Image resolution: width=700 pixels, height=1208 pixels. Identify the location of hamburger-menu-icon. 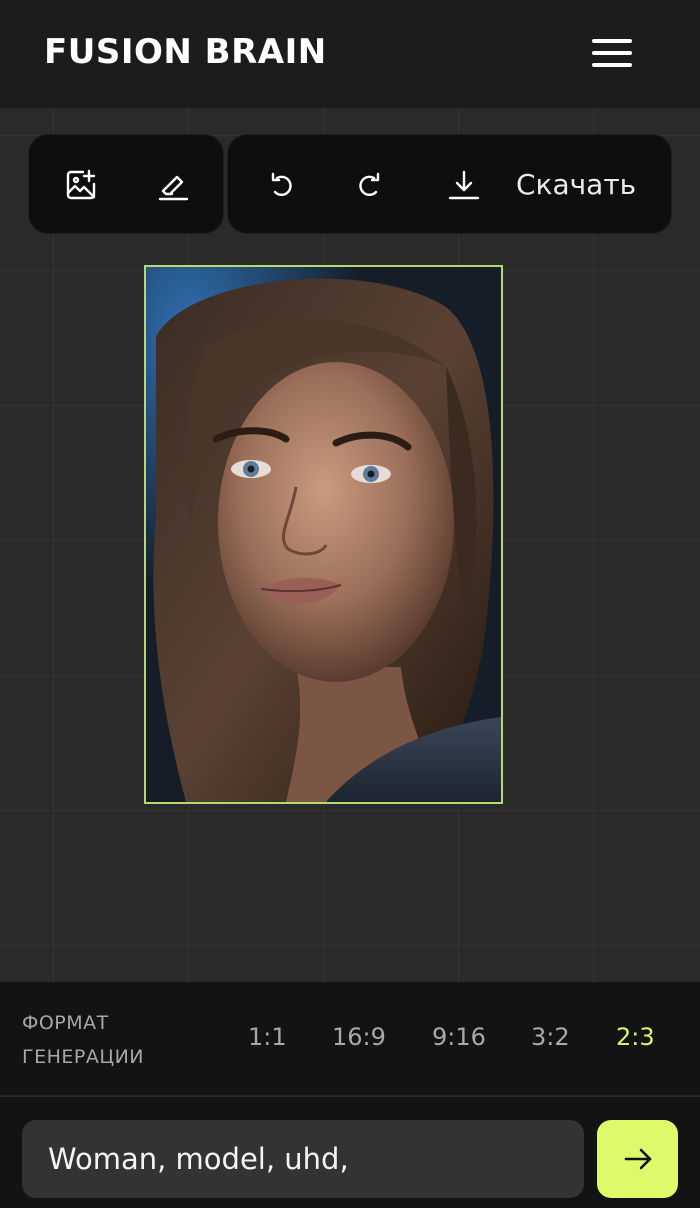
(612, 53).